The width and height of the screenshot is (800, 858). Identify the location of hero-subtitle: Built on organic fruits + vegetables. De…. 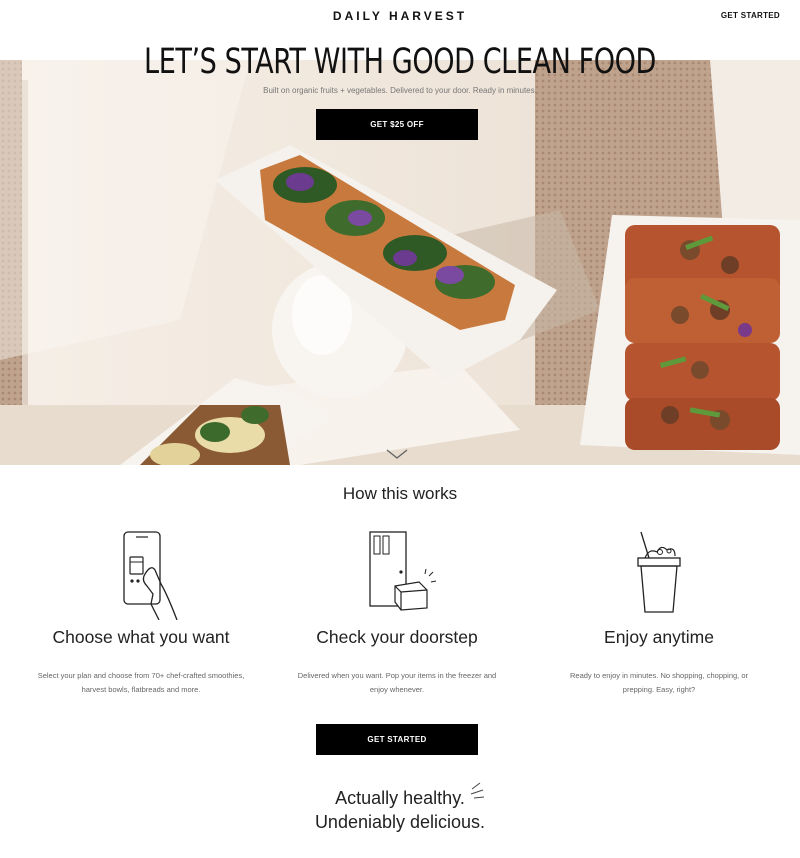
(400, 90).